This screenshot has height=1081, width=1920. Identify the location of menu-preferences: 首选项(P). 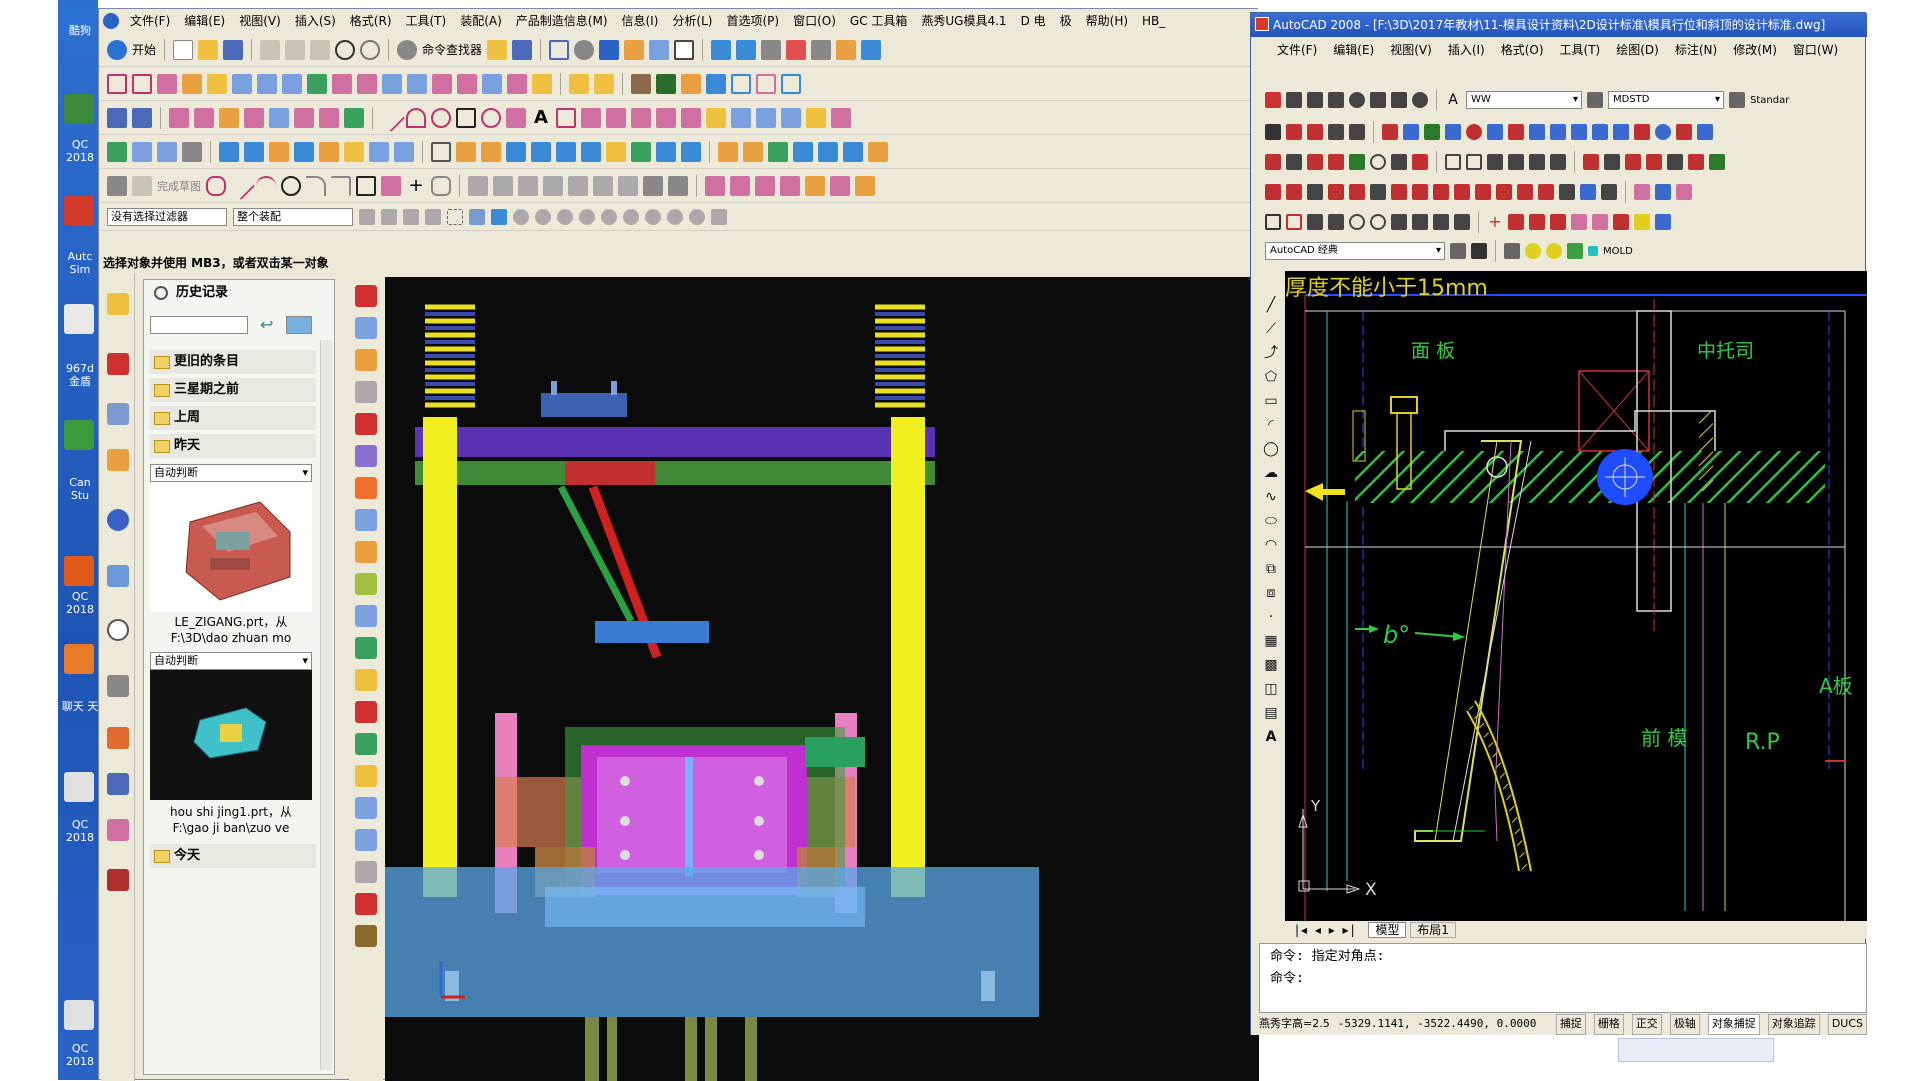
(752, 21).